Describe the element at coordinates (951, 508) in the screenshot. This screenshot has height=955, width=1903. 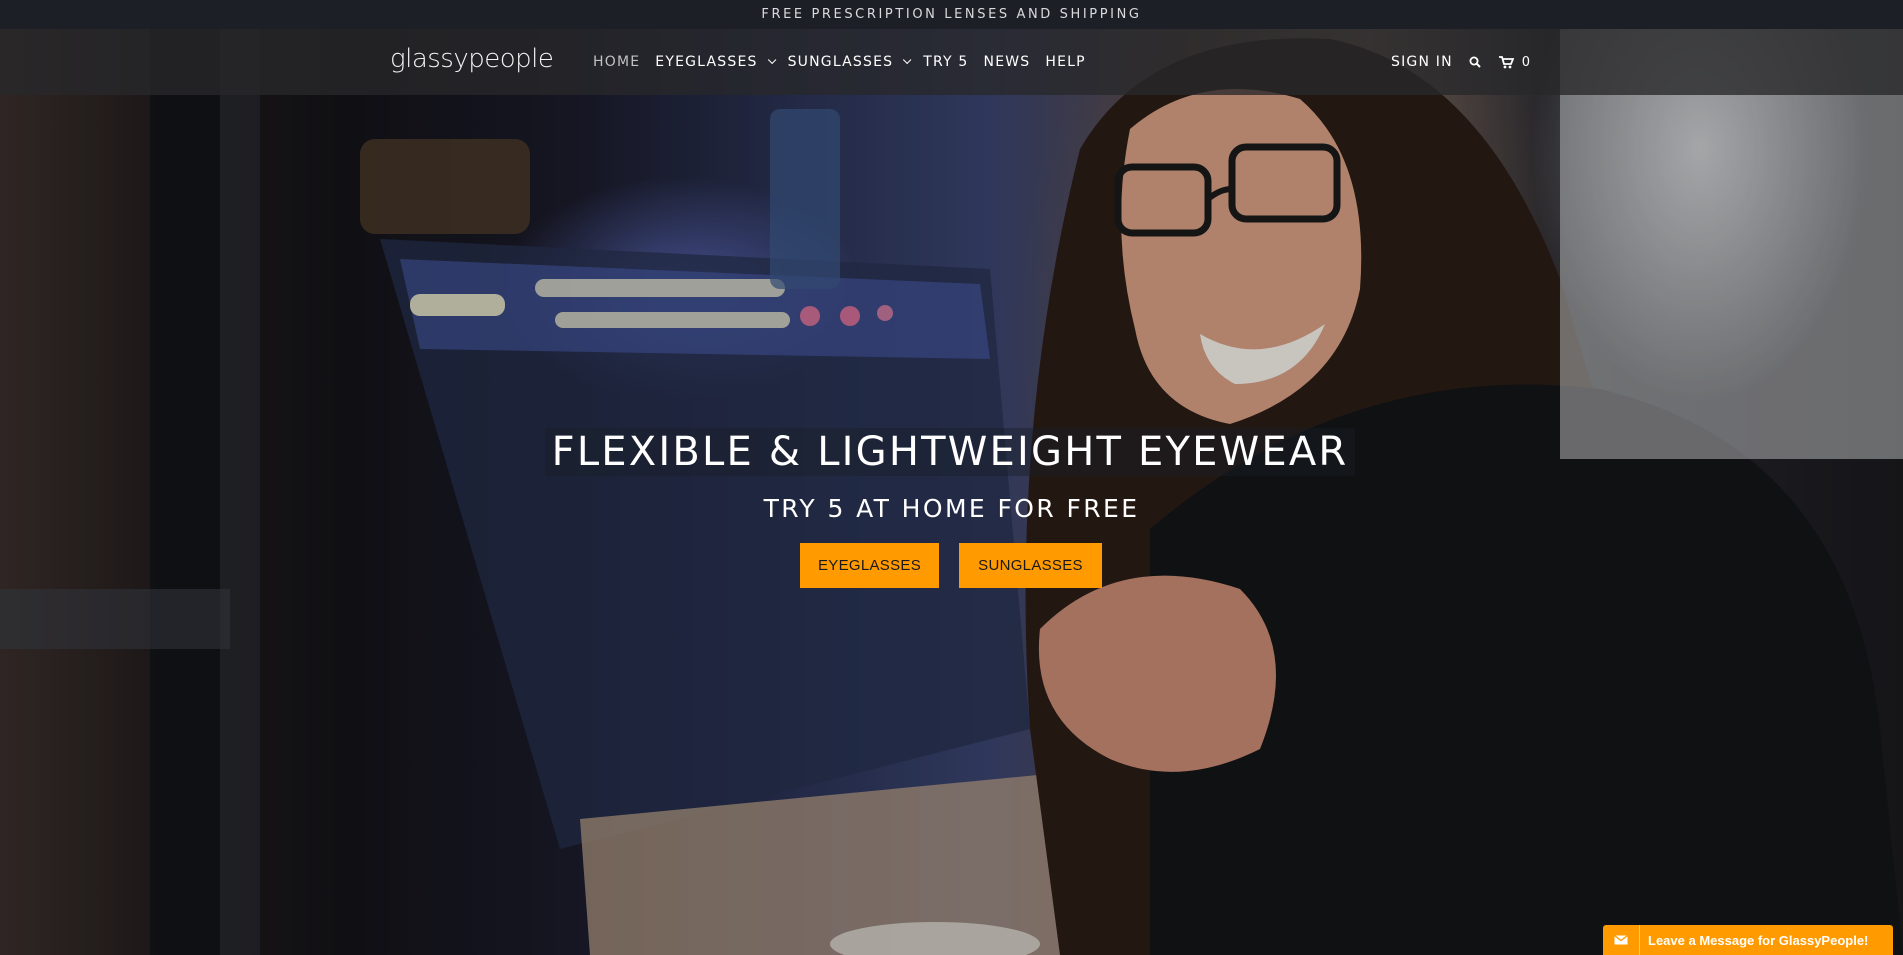
I see `hero-subheading: TRY 5 AT HOME FOR FREE` at that location.